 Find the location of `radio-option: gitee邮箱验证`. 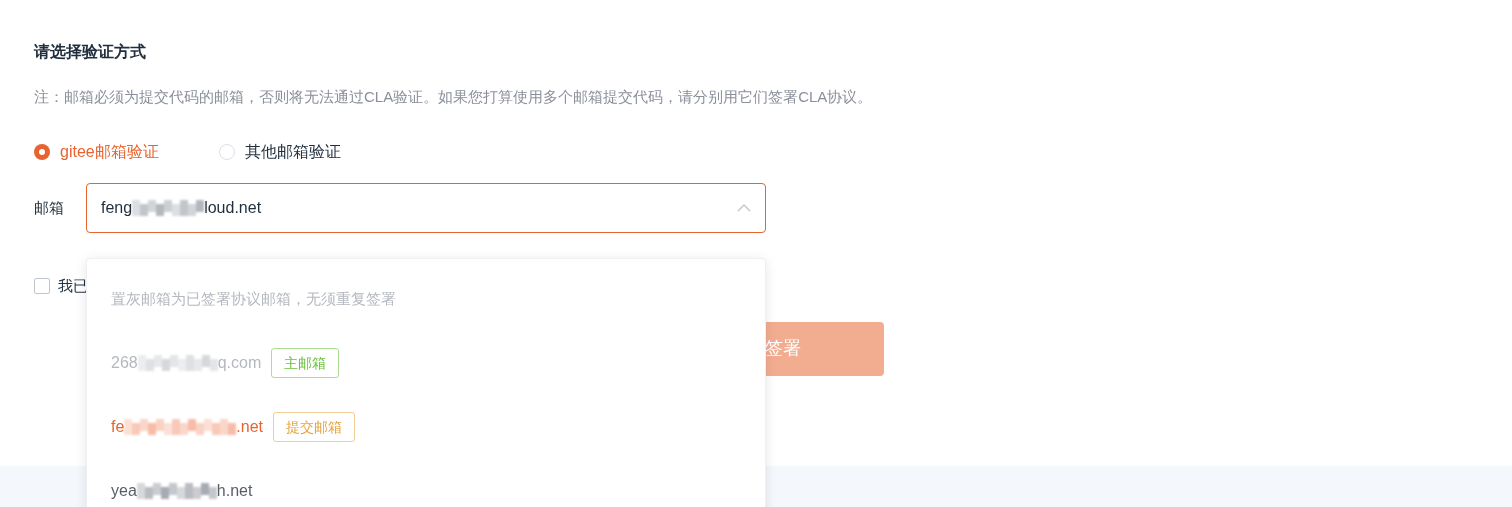

radio-option: gitee邮箱验证 is located at coordinates (96, 152).